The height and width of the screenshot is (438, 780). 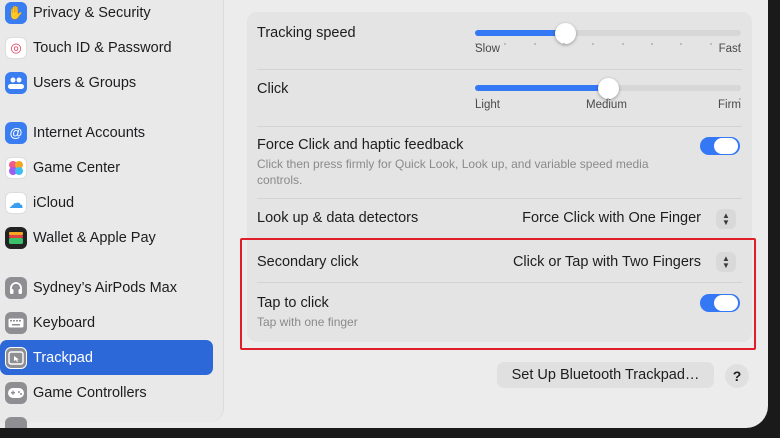 What do you see at coordinates (63, 357) in the screenshot?
I see `sidebar-item-label: Trackpad` at bounding box center [63, 357].